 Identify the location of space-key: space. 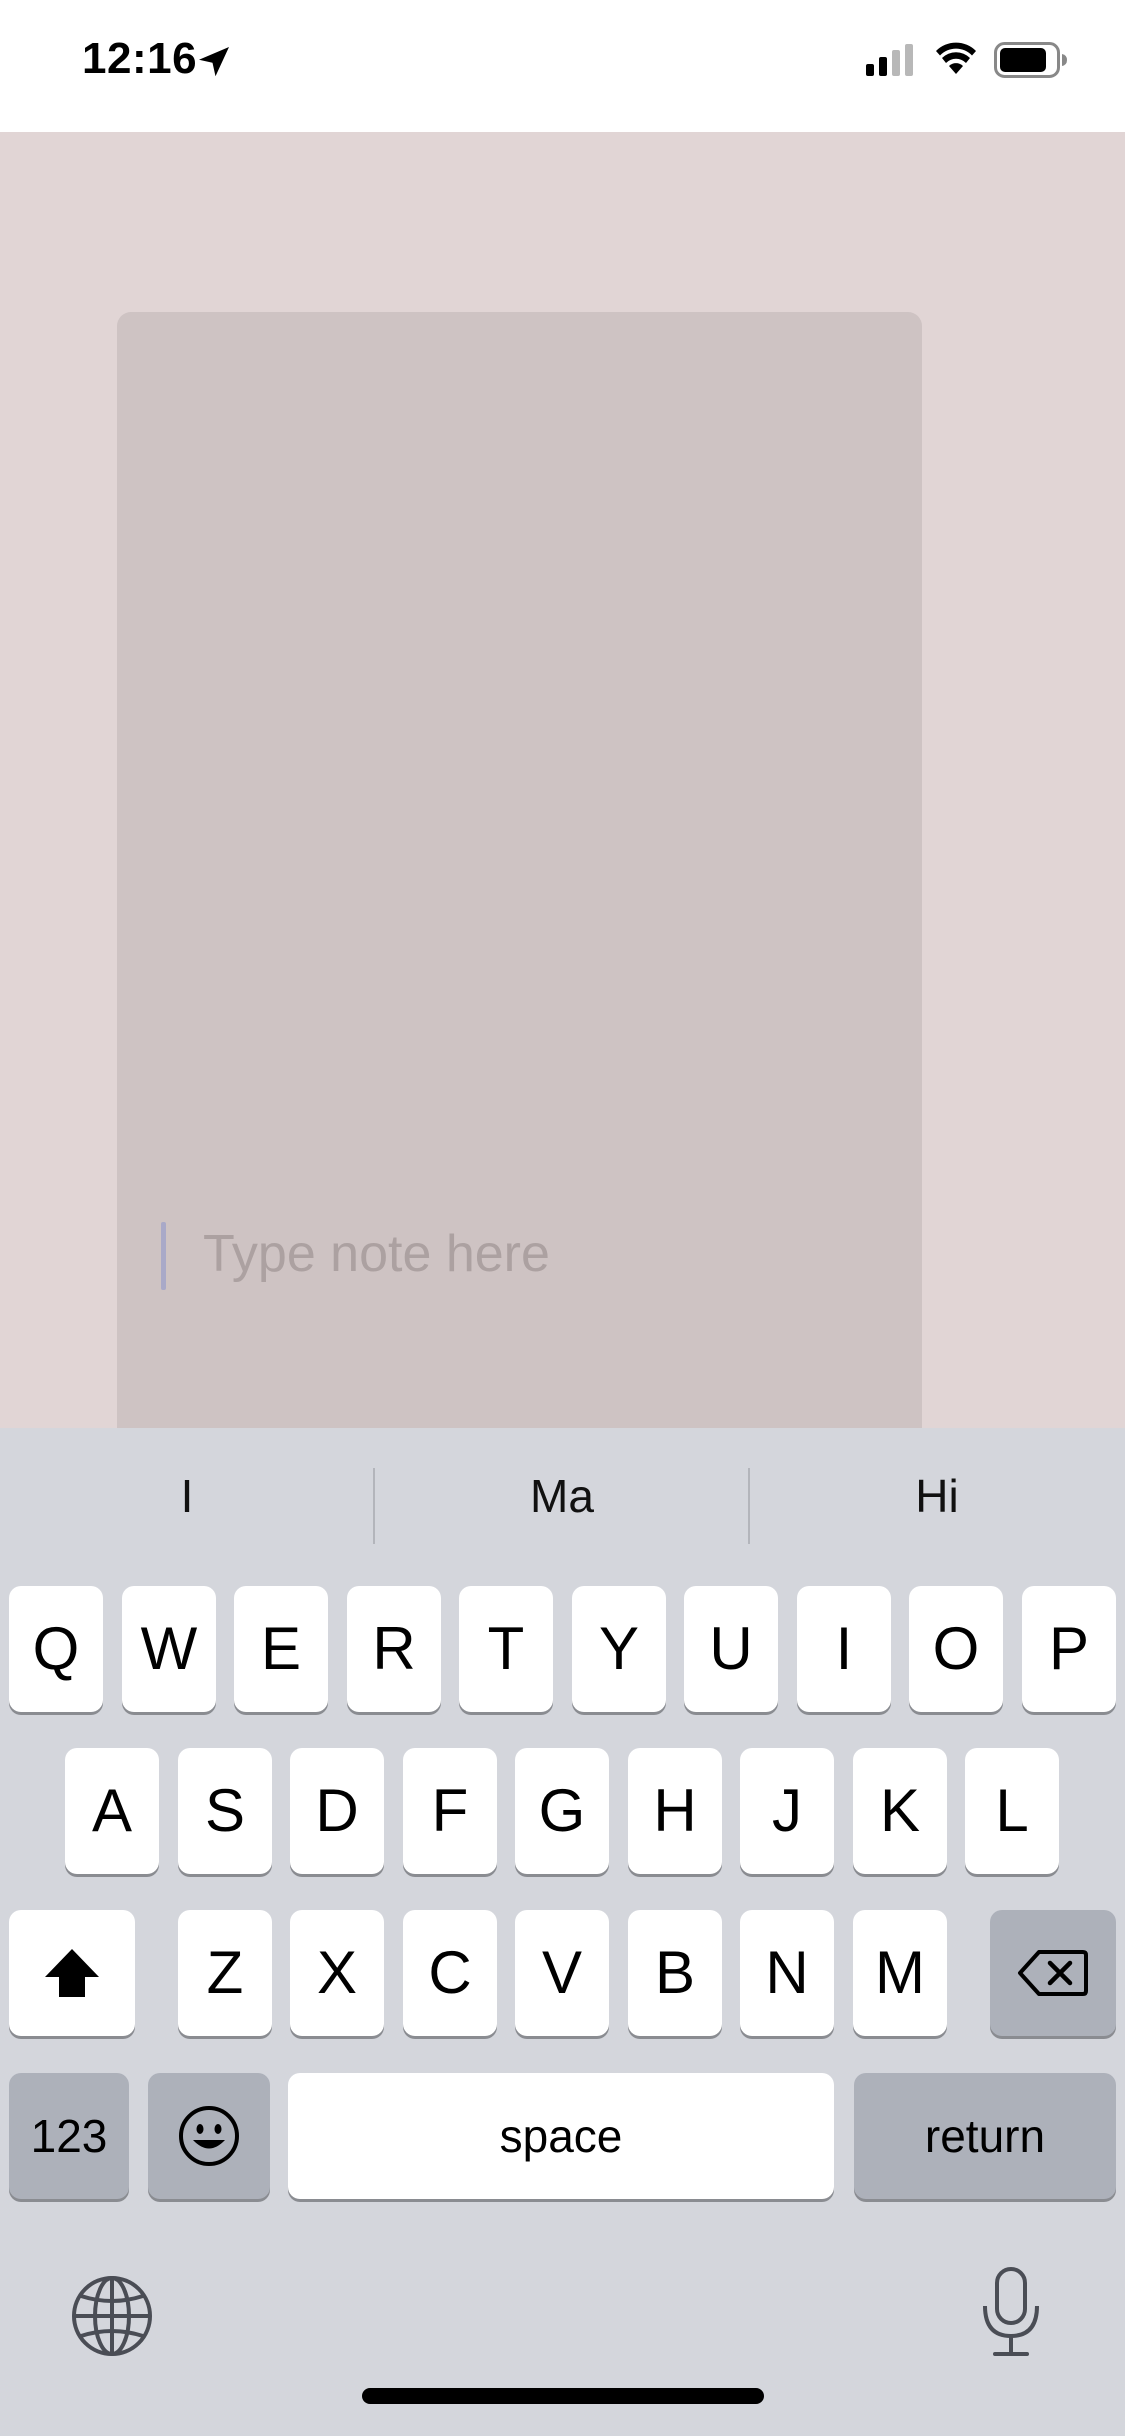
(561, 2136).